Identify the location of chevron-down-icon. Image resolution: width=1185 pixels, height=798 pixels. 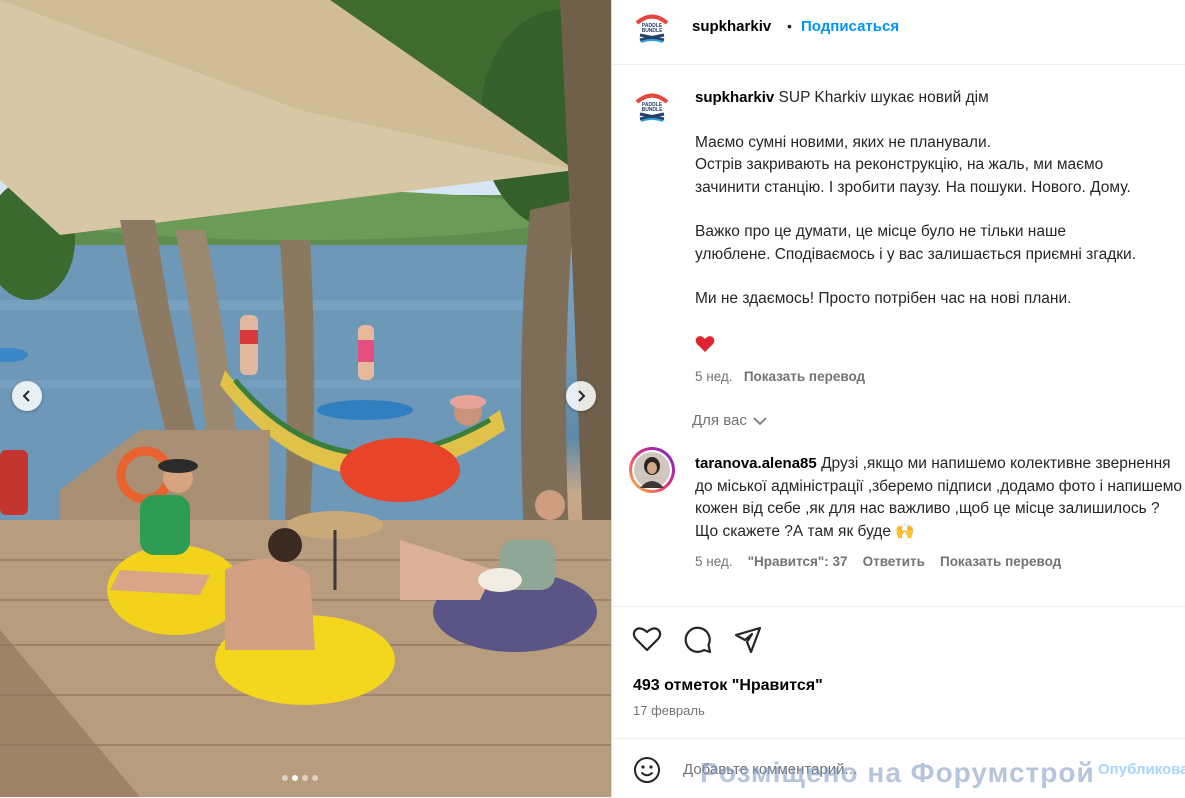
(760, 420).